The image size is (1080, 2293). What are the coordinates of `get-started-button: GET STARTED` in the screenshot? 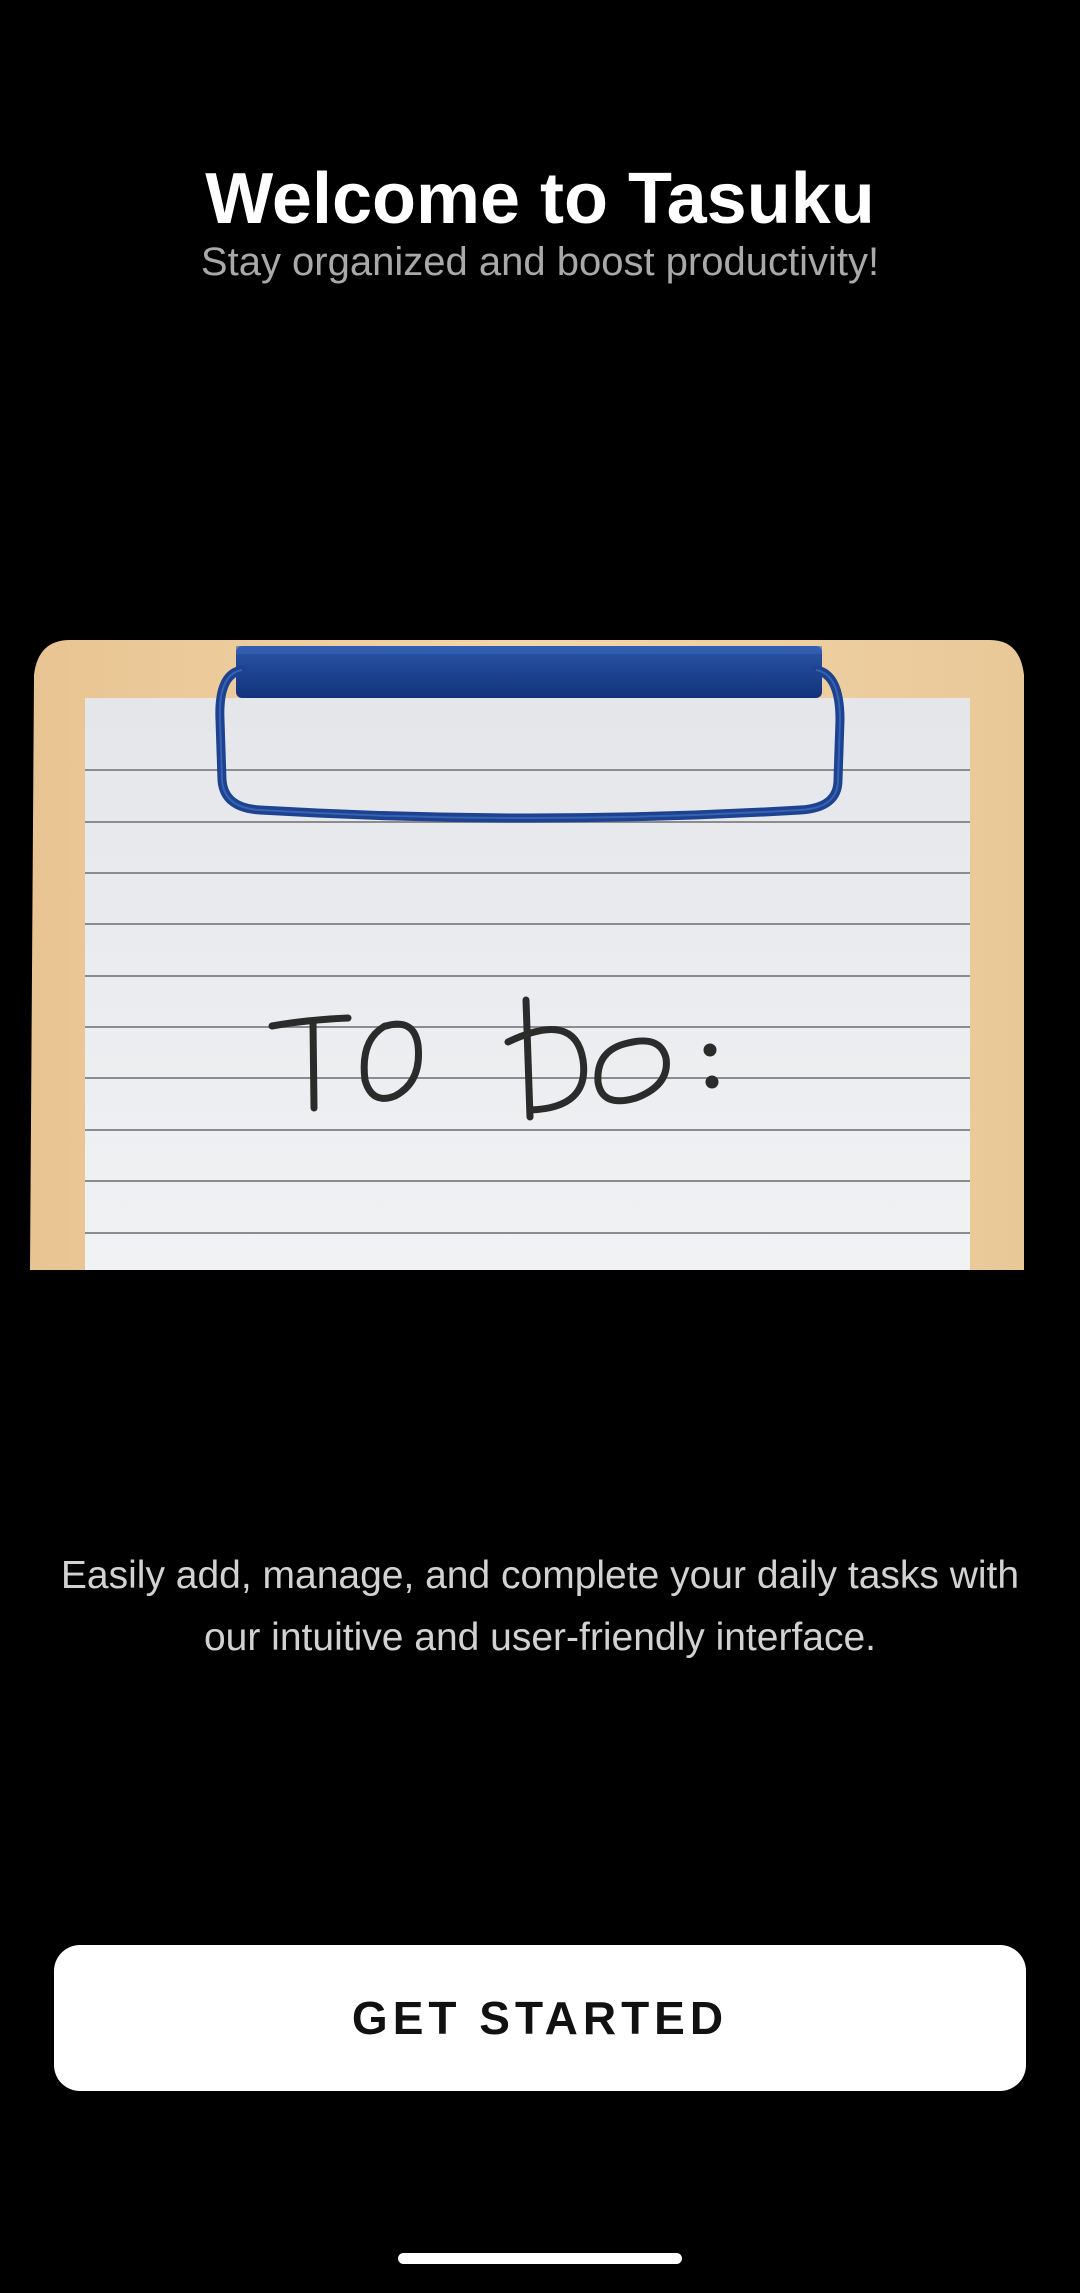 It's located at (540, 2018).